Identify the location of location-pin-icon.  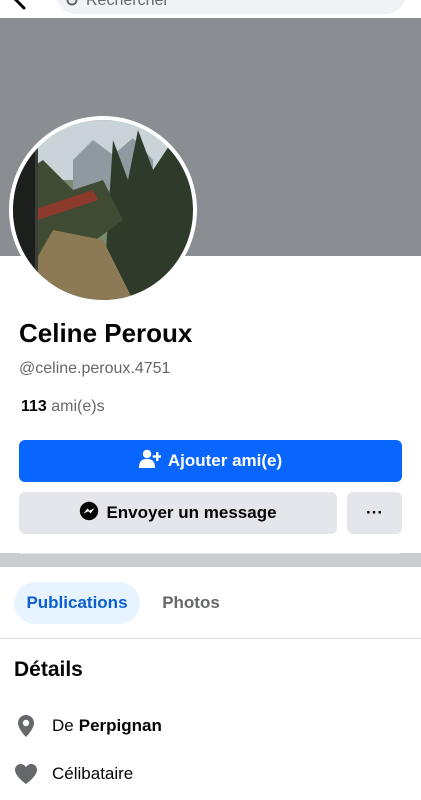
(26, 726).